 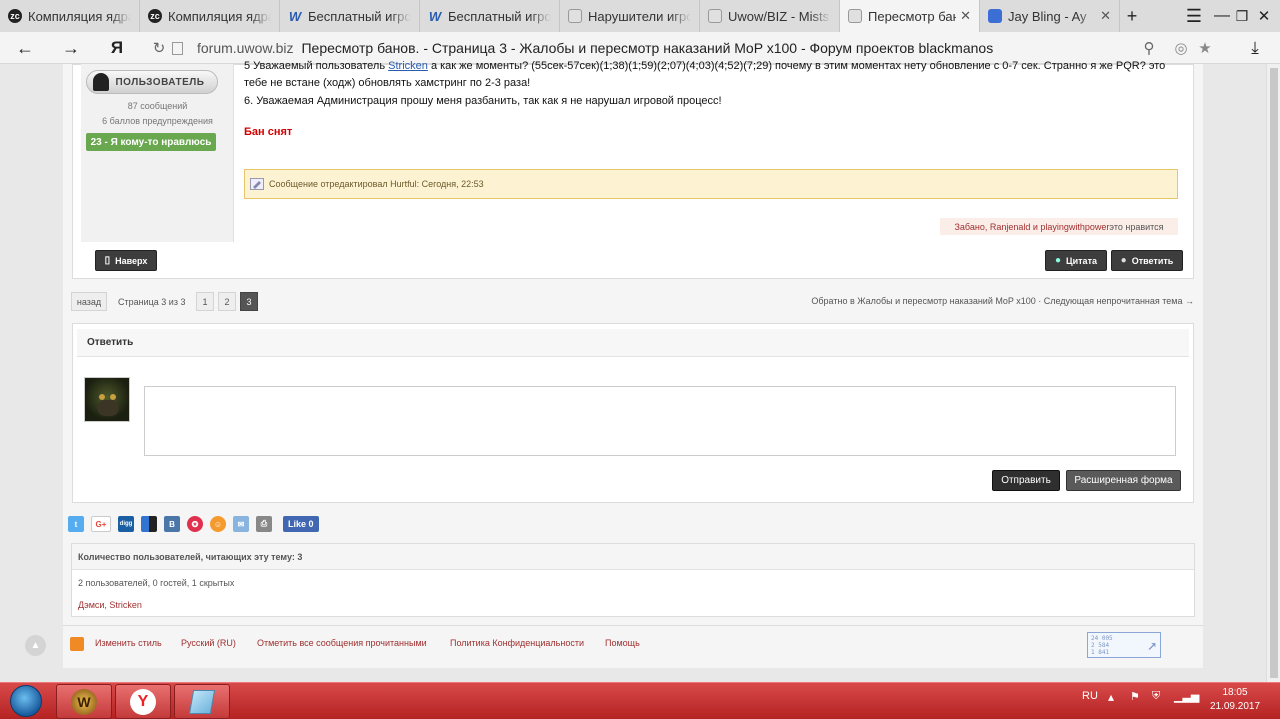 I want to click on delicious-icon, so click(x=149, y=524).